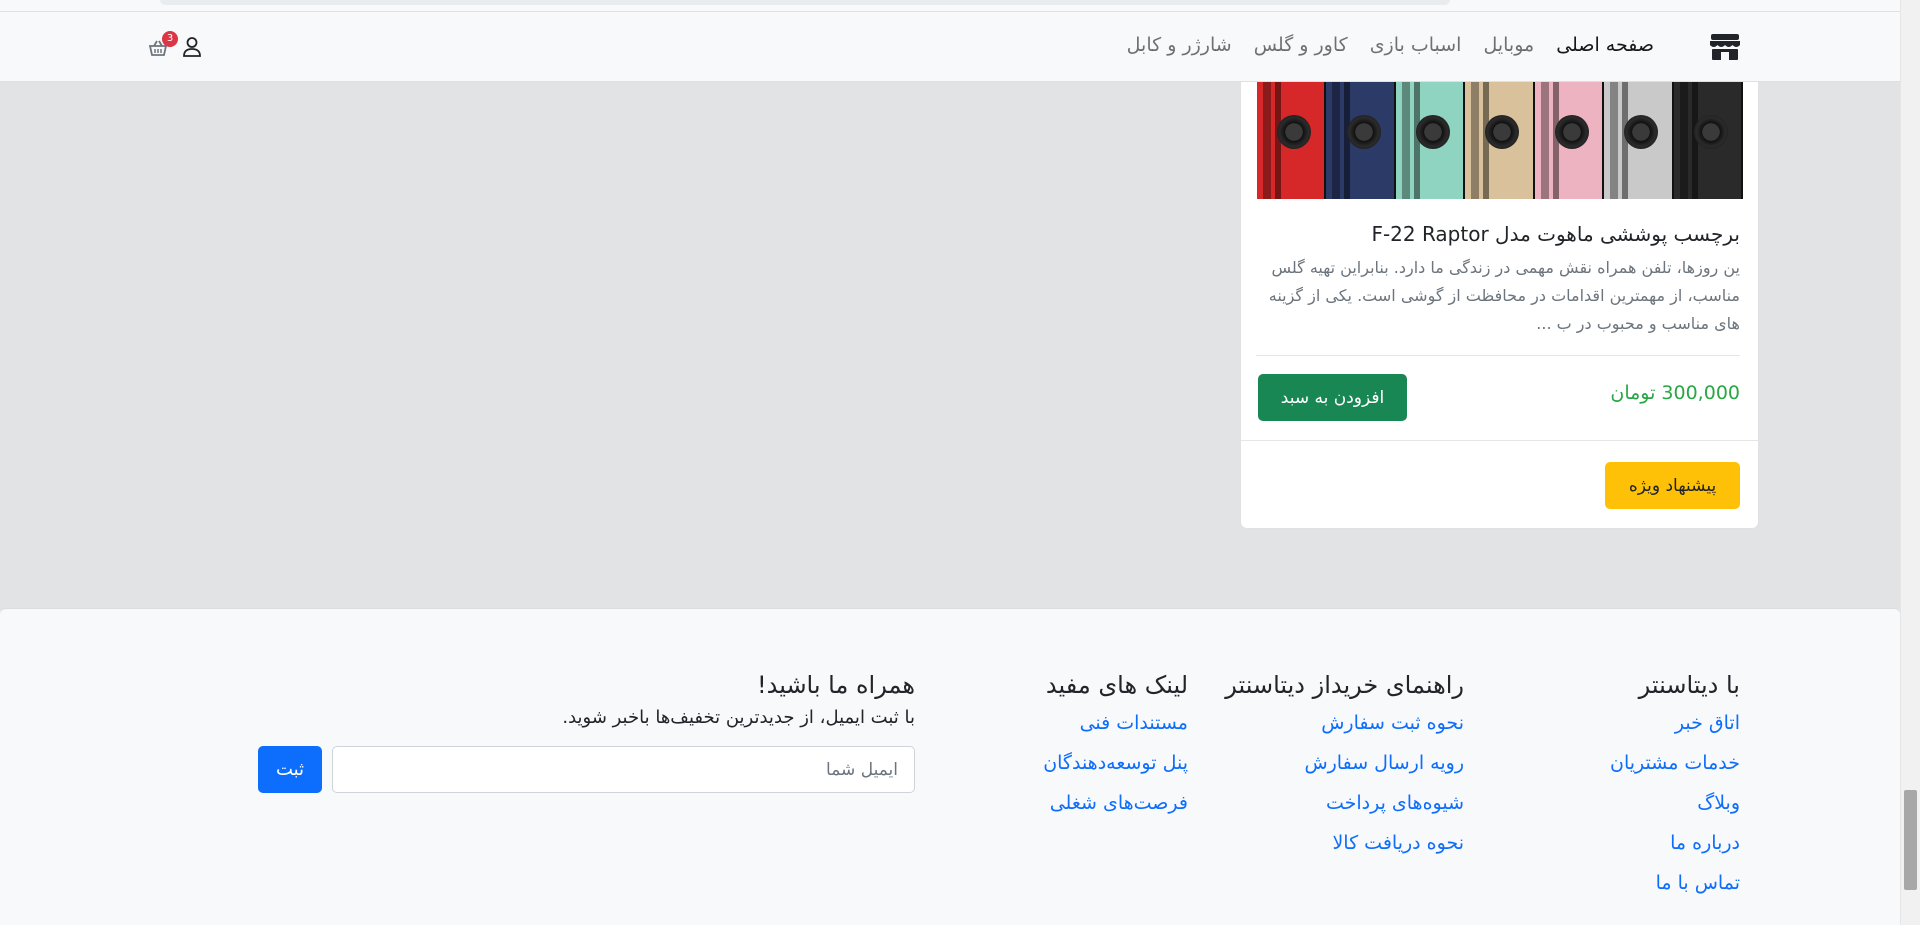 This screenshot has height=925, width=1920. What do you see at coordinates (1416, 45) in the screenshot?
I see `nav-link-toys: اسباب بازی` at bounding box center [1416, 45].